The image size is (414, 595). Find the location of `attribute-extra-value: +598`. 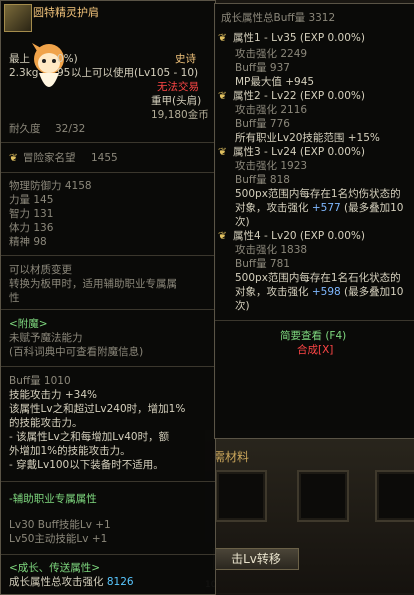

attribute-extra-value: +598 is located at coordinates (326, 292).